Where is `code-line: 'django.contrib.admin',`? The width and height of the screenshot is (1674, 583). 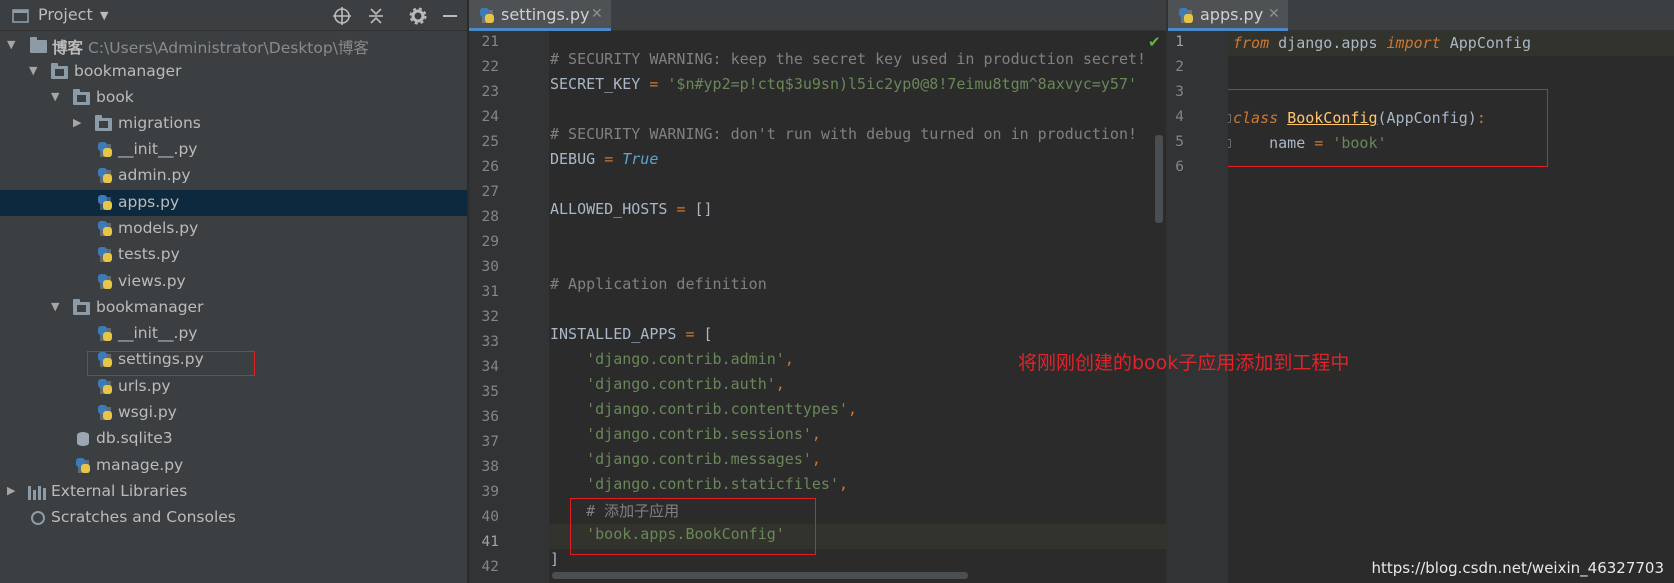 code-line: 'django.contrib.admin', is located at coordinates (690, 359).